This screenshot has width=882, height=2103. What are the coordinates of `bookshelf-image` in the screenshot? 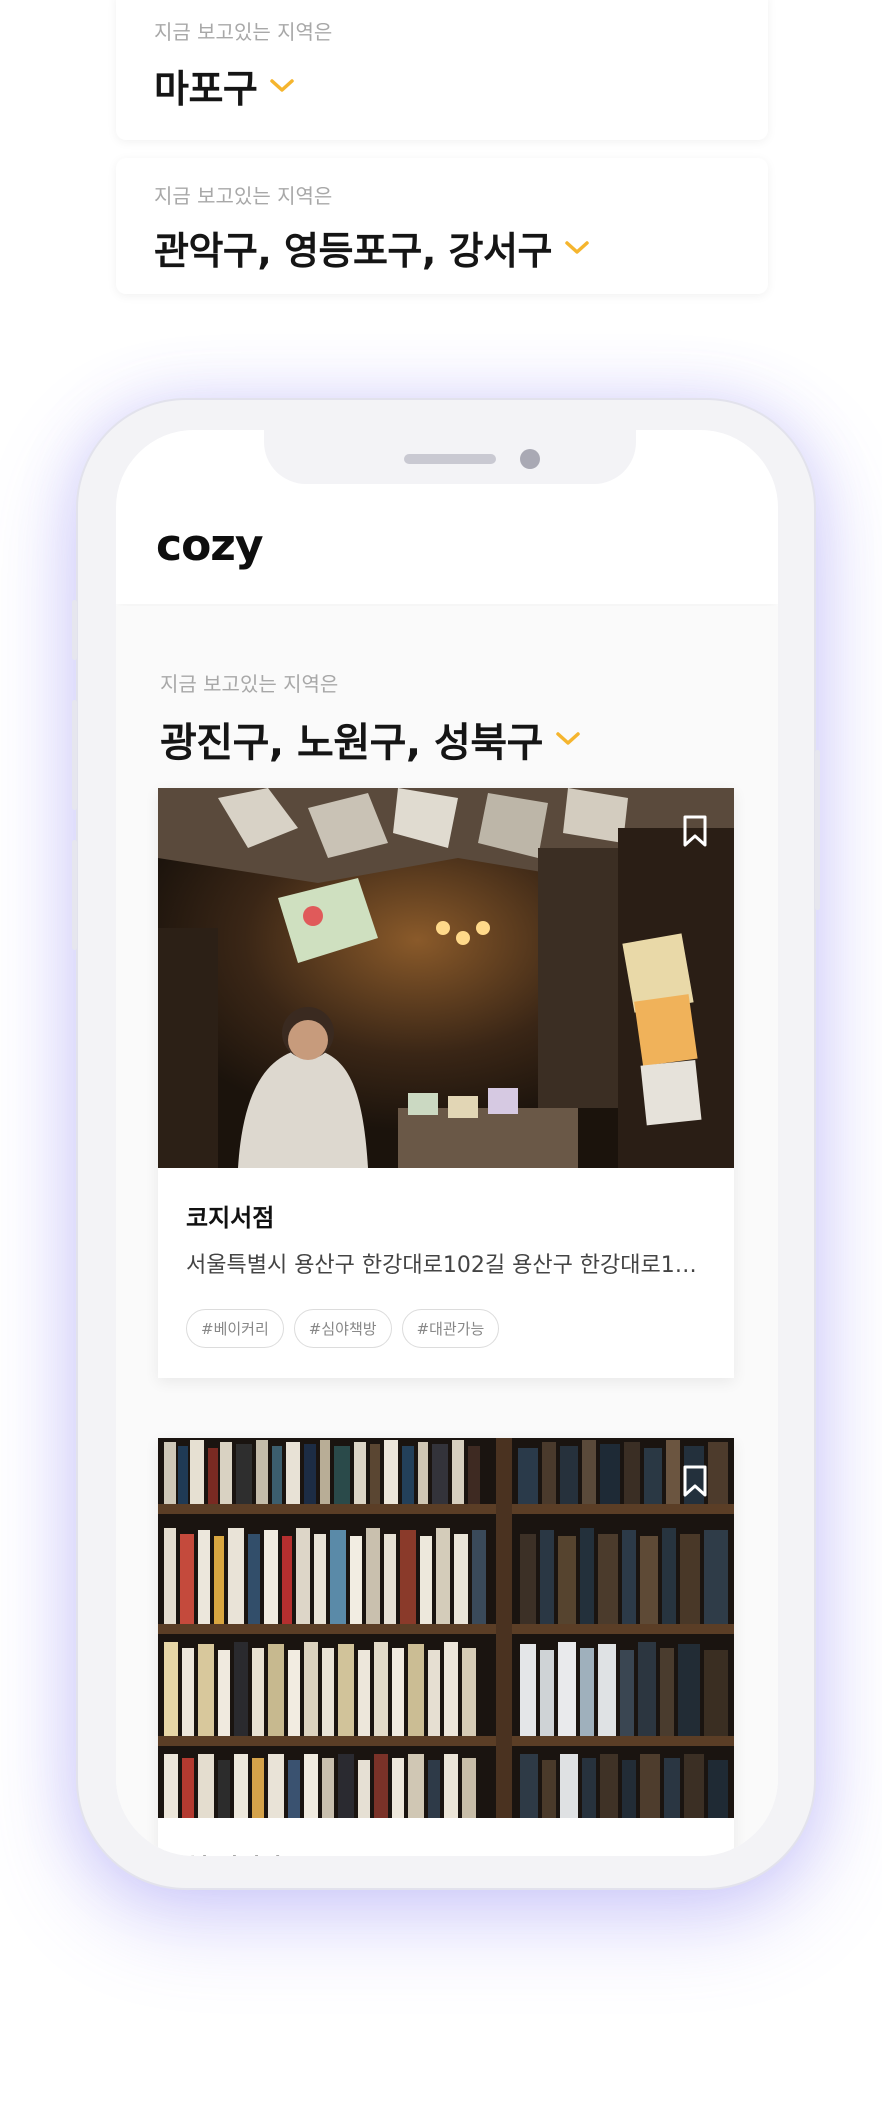 It's located at (446, 1628).